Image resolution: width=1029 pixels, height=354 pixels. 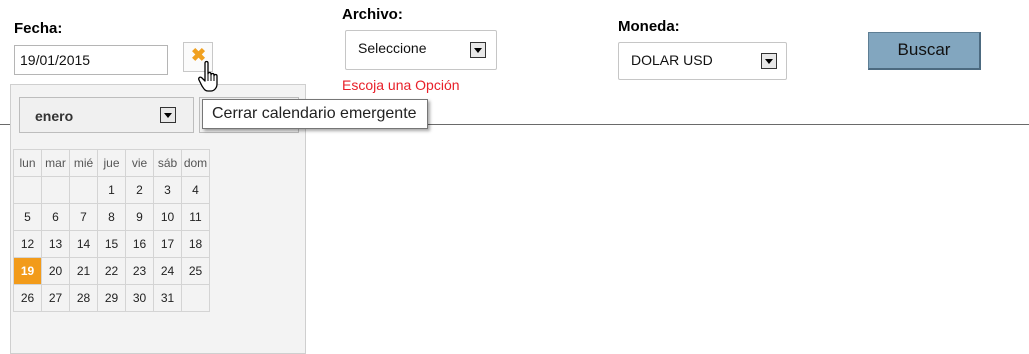 I want to click on tooltip: Cerrar calendario emergente, so click(x=315, y=114).